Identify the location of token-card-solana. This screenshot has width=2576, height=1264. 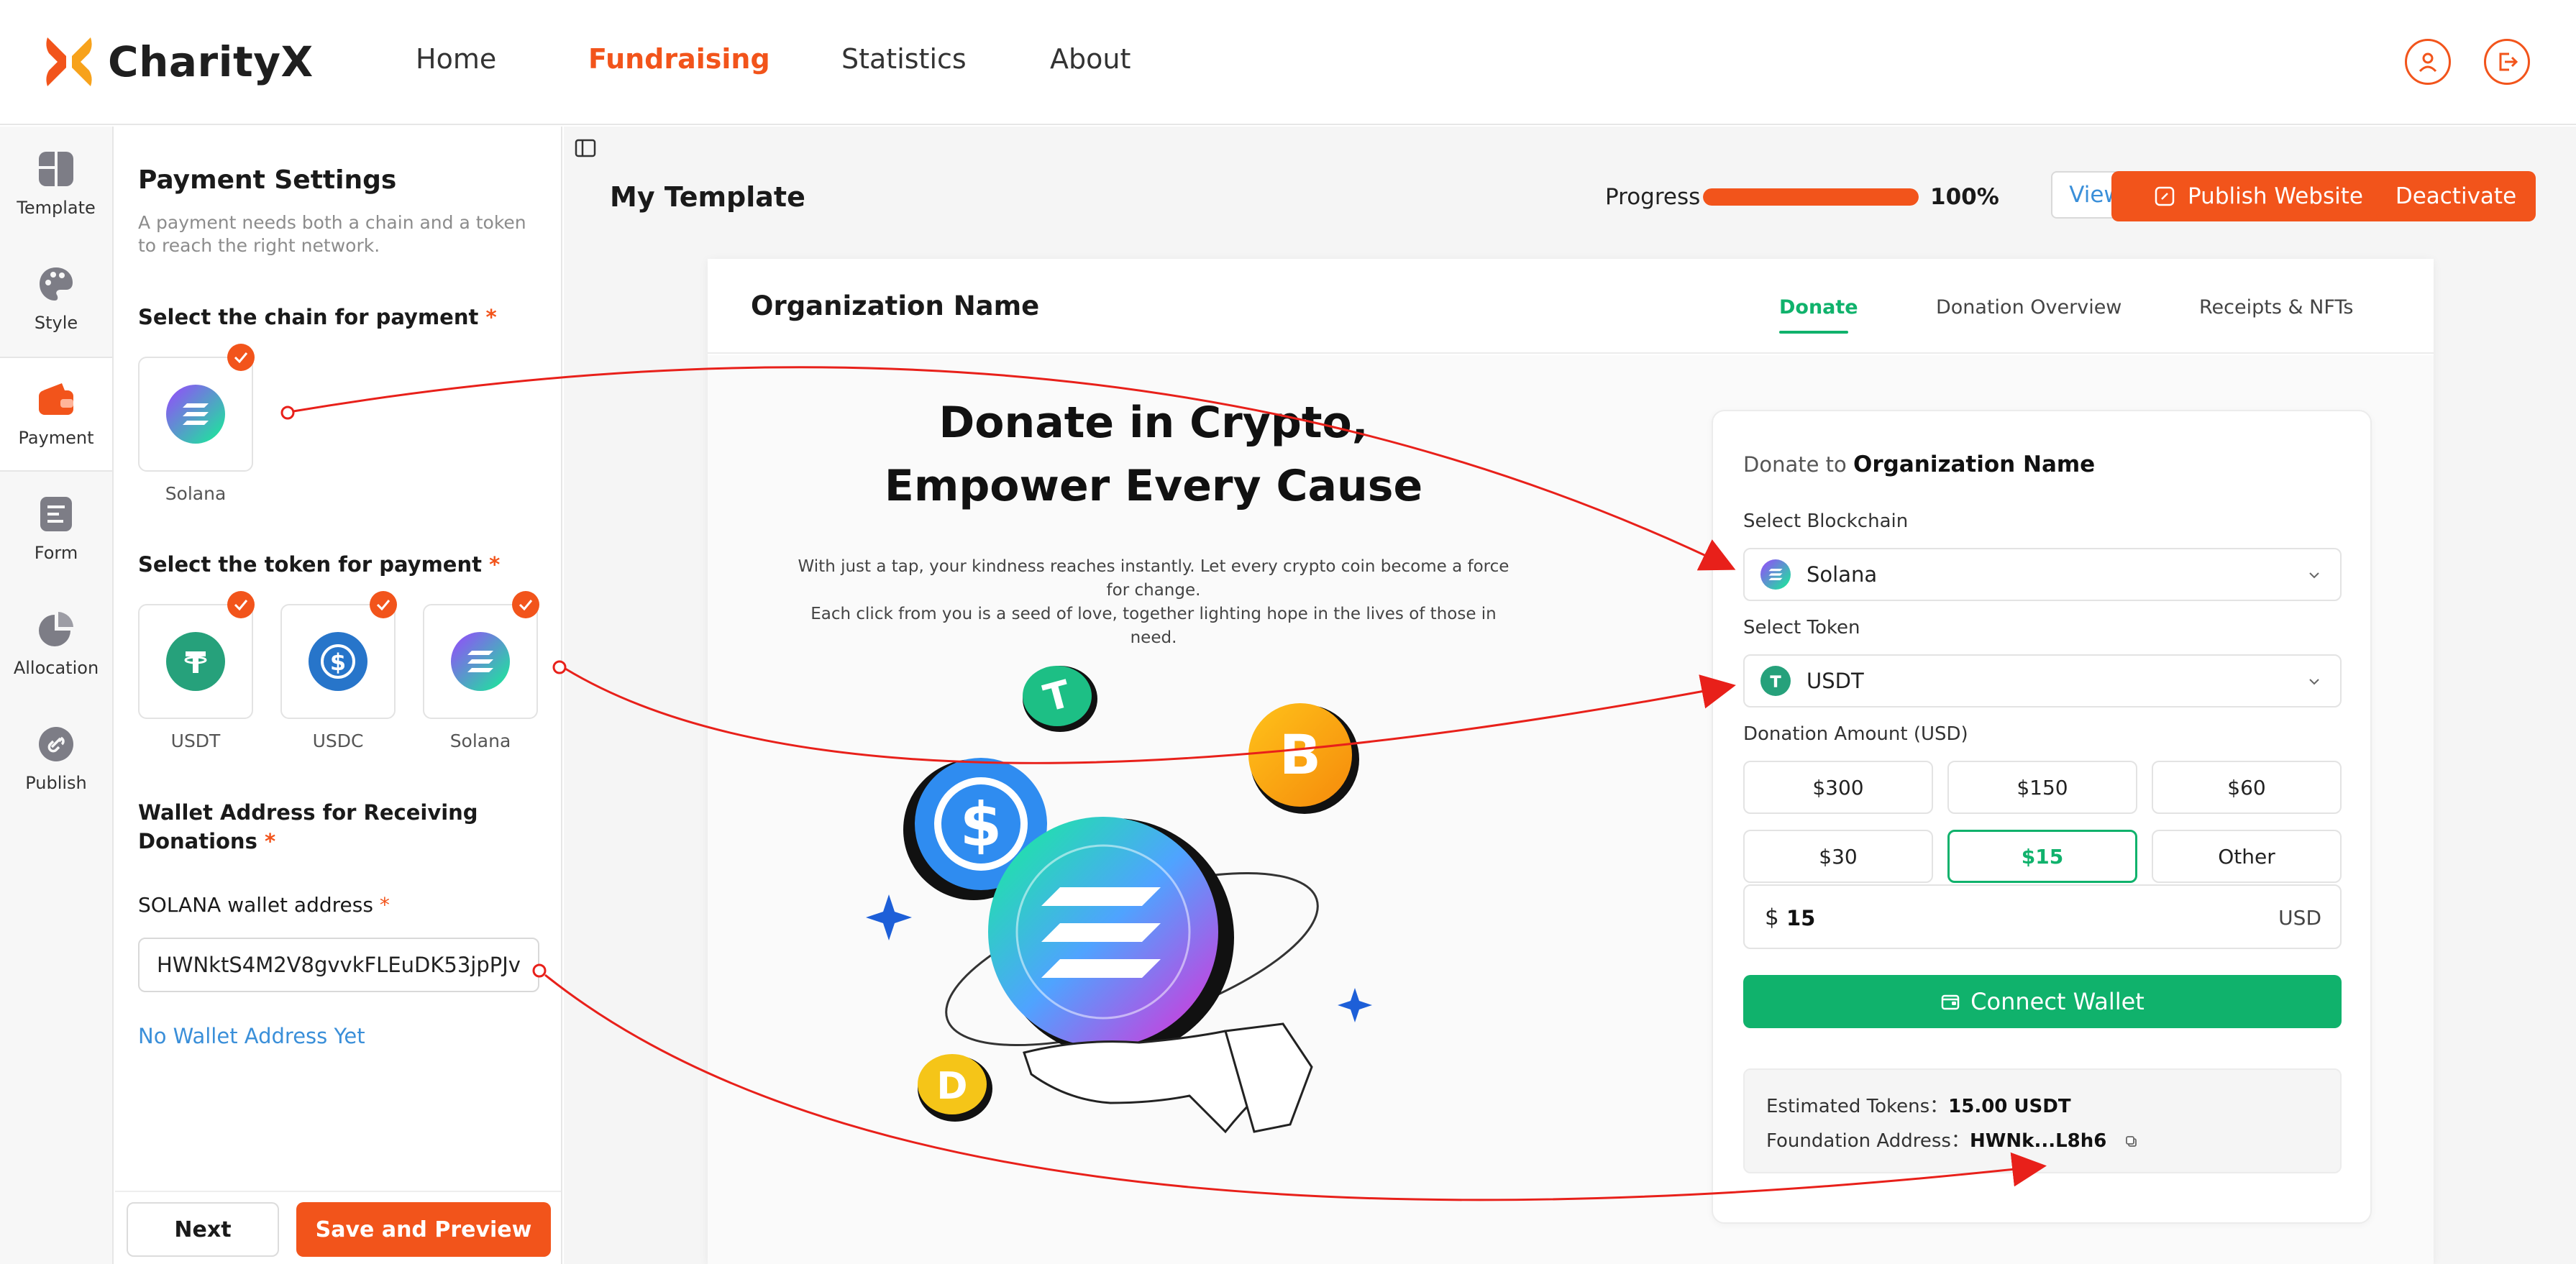
(481, 655).